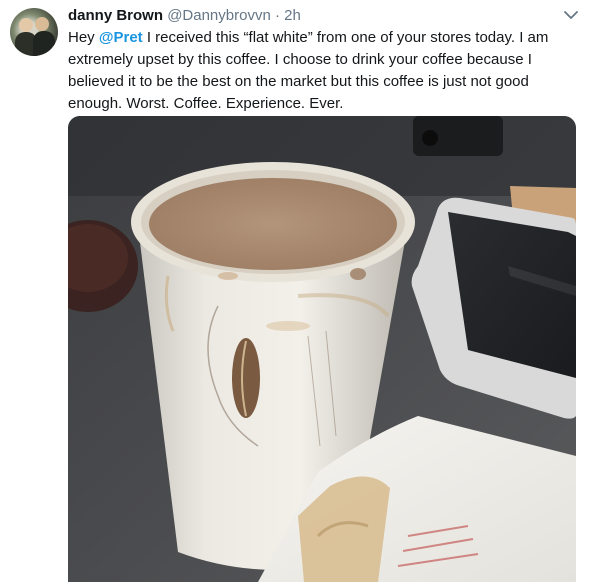 This screenshot has width=596, height=582. What do you see at coordinates (273, 224) in the screenshot?
I see `coffee-surface` at bounding box center [273, 224].